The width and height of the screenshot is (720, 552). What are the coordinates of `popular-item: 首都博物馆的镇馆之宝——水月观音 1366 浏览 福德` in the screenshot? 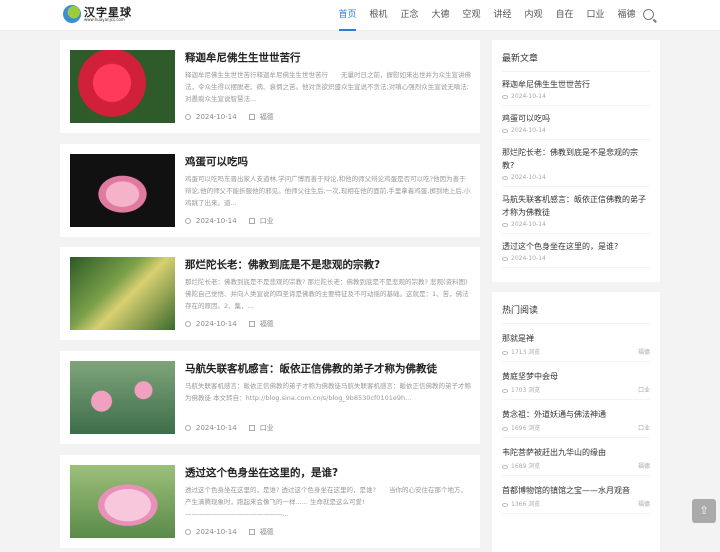 It's located at (576, 495).